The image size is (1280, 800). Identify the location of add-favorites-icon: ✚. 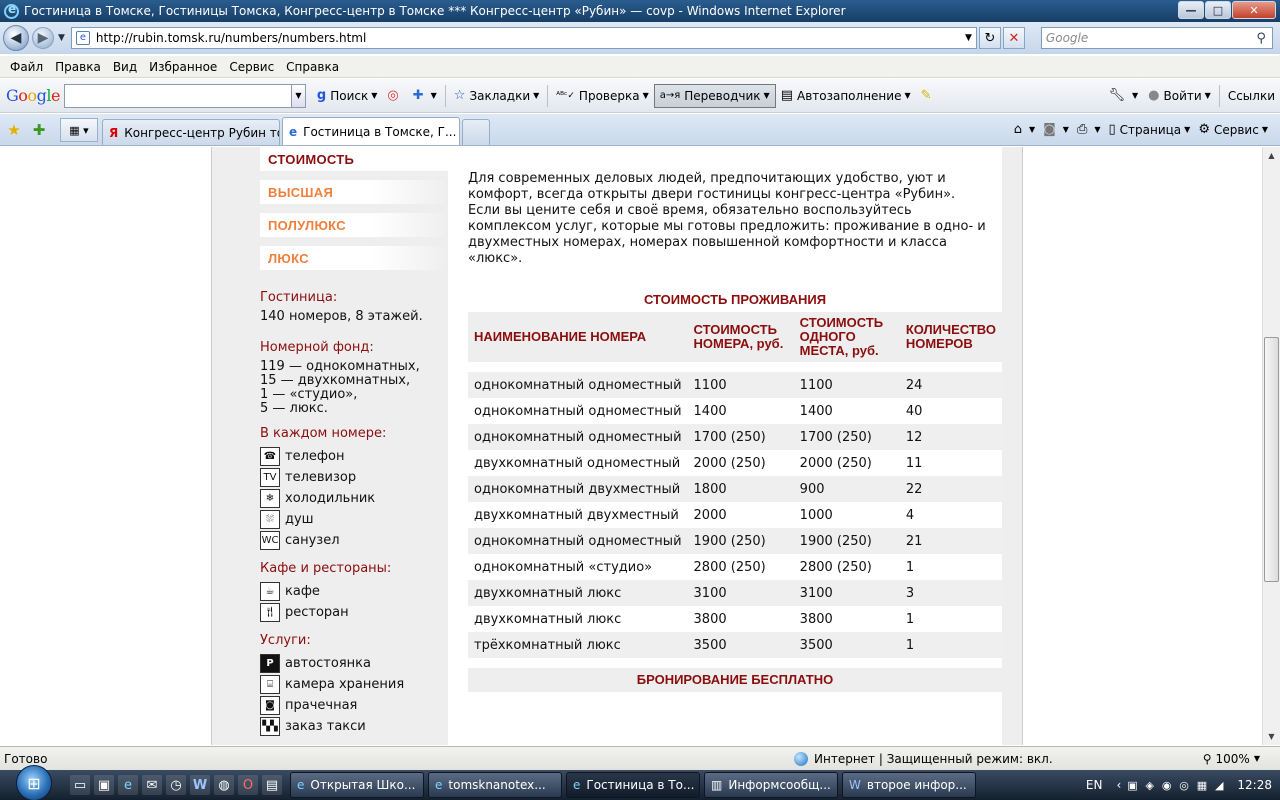
(39, 130).